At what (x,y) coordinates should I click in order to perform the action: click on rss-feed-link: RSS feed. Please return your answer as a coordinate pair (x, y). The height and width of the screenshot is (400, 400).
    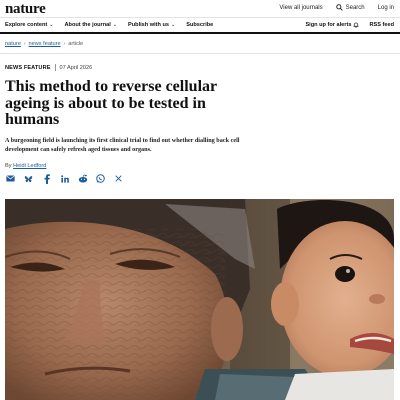
    Looking at the image, I should click on (381, 25).